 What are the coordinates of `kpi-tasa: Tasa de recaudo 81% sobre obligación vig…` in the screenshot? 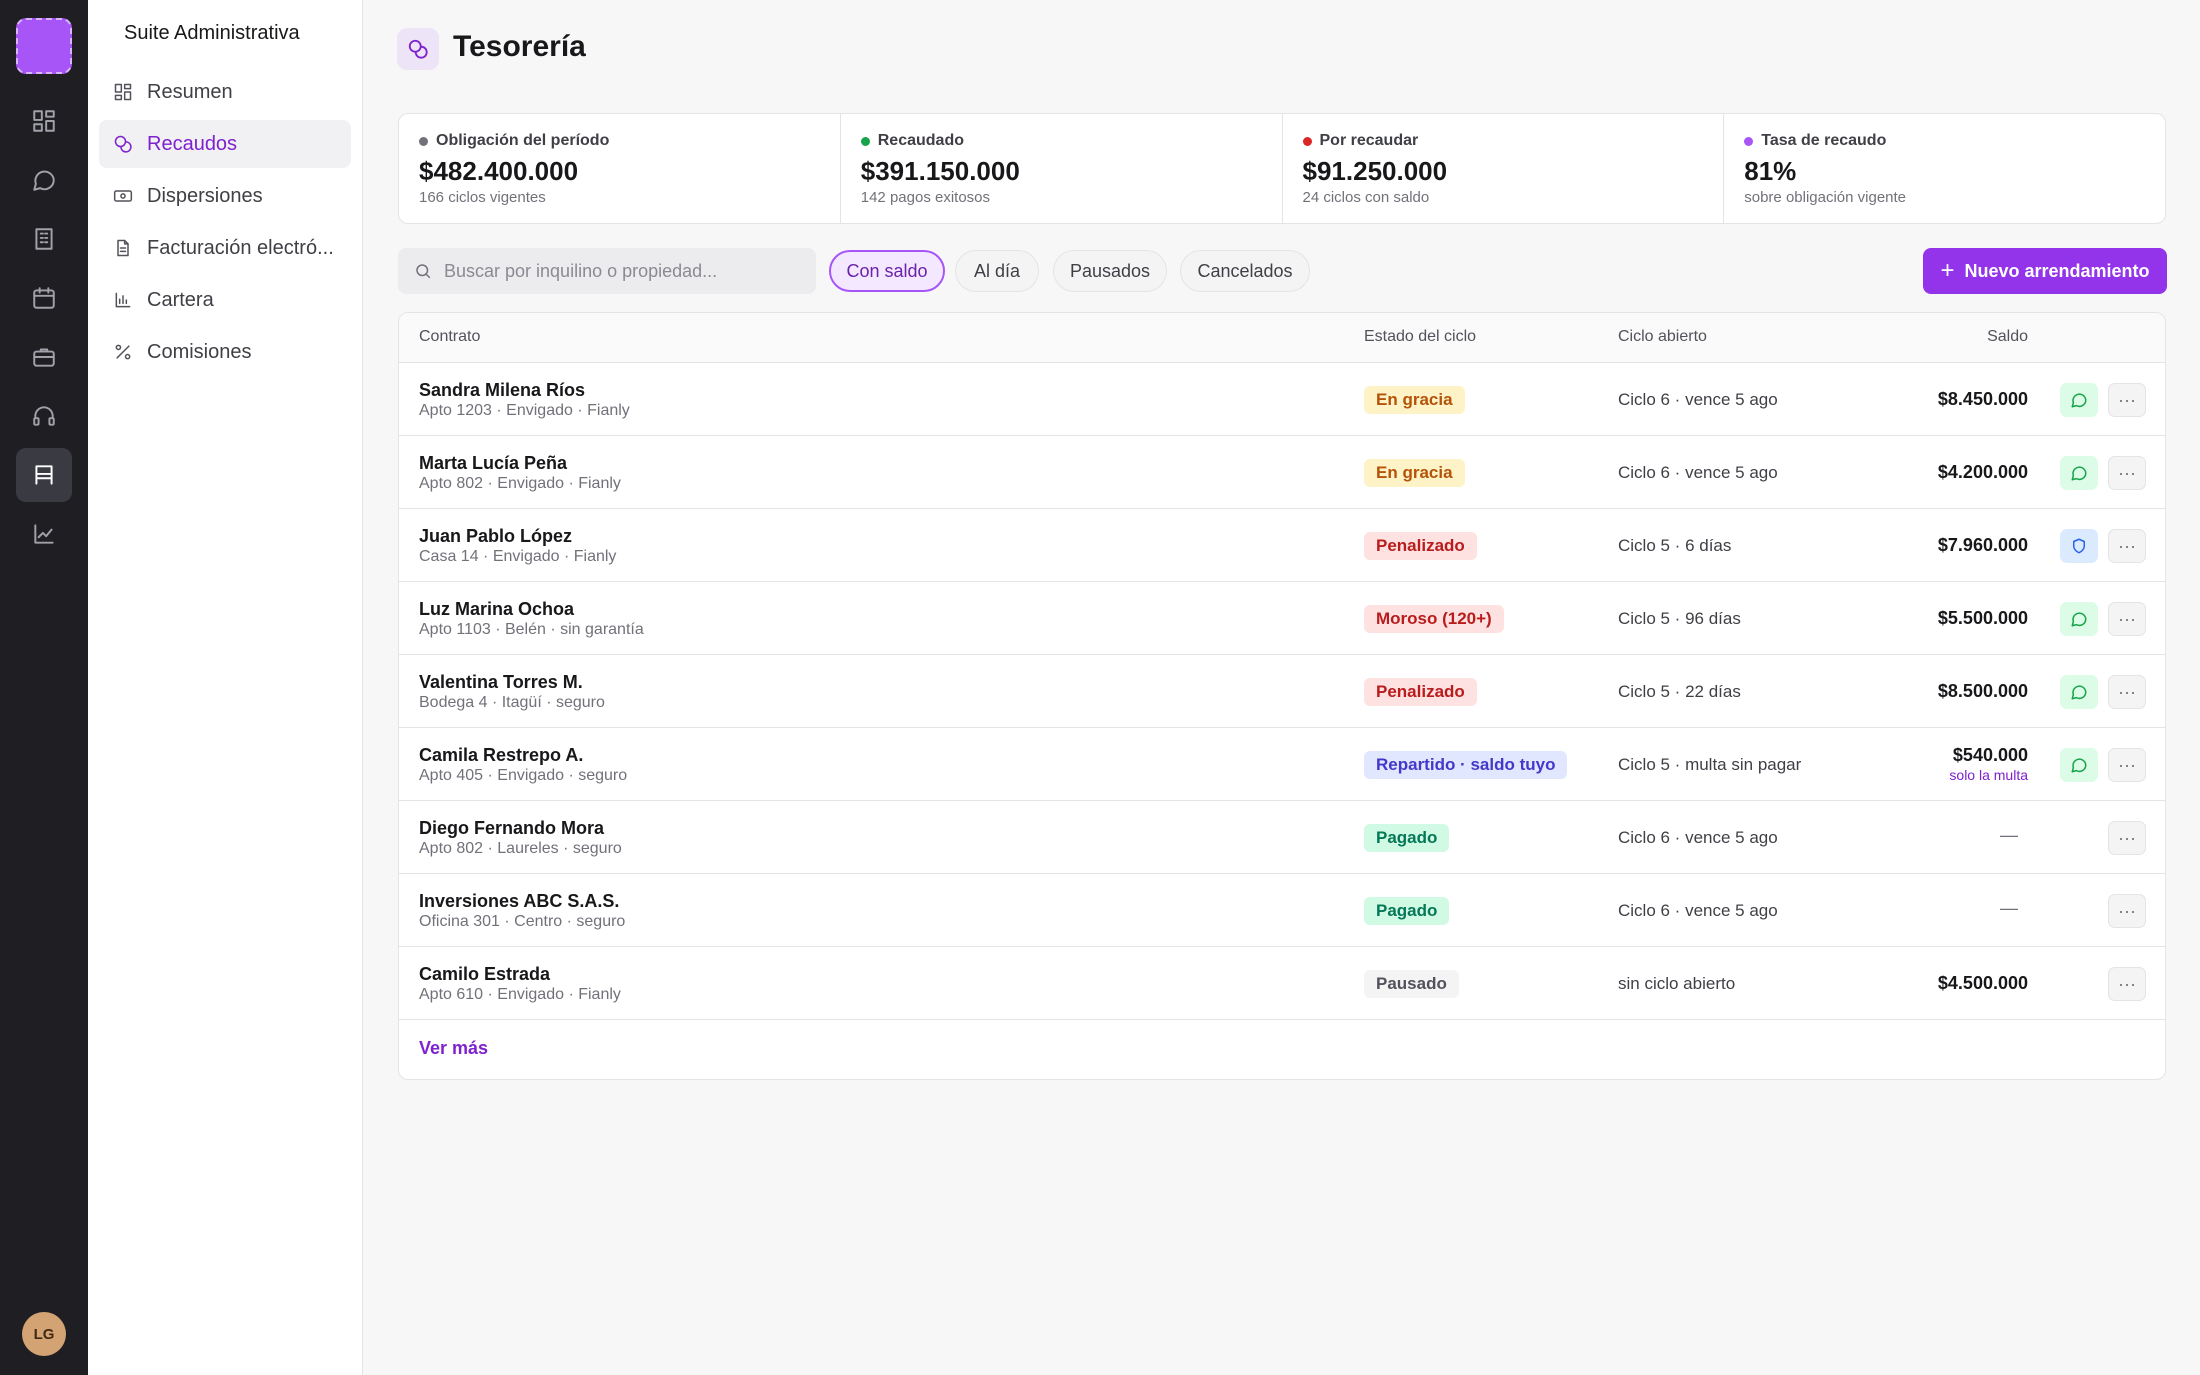 It's located at (1944, 168).